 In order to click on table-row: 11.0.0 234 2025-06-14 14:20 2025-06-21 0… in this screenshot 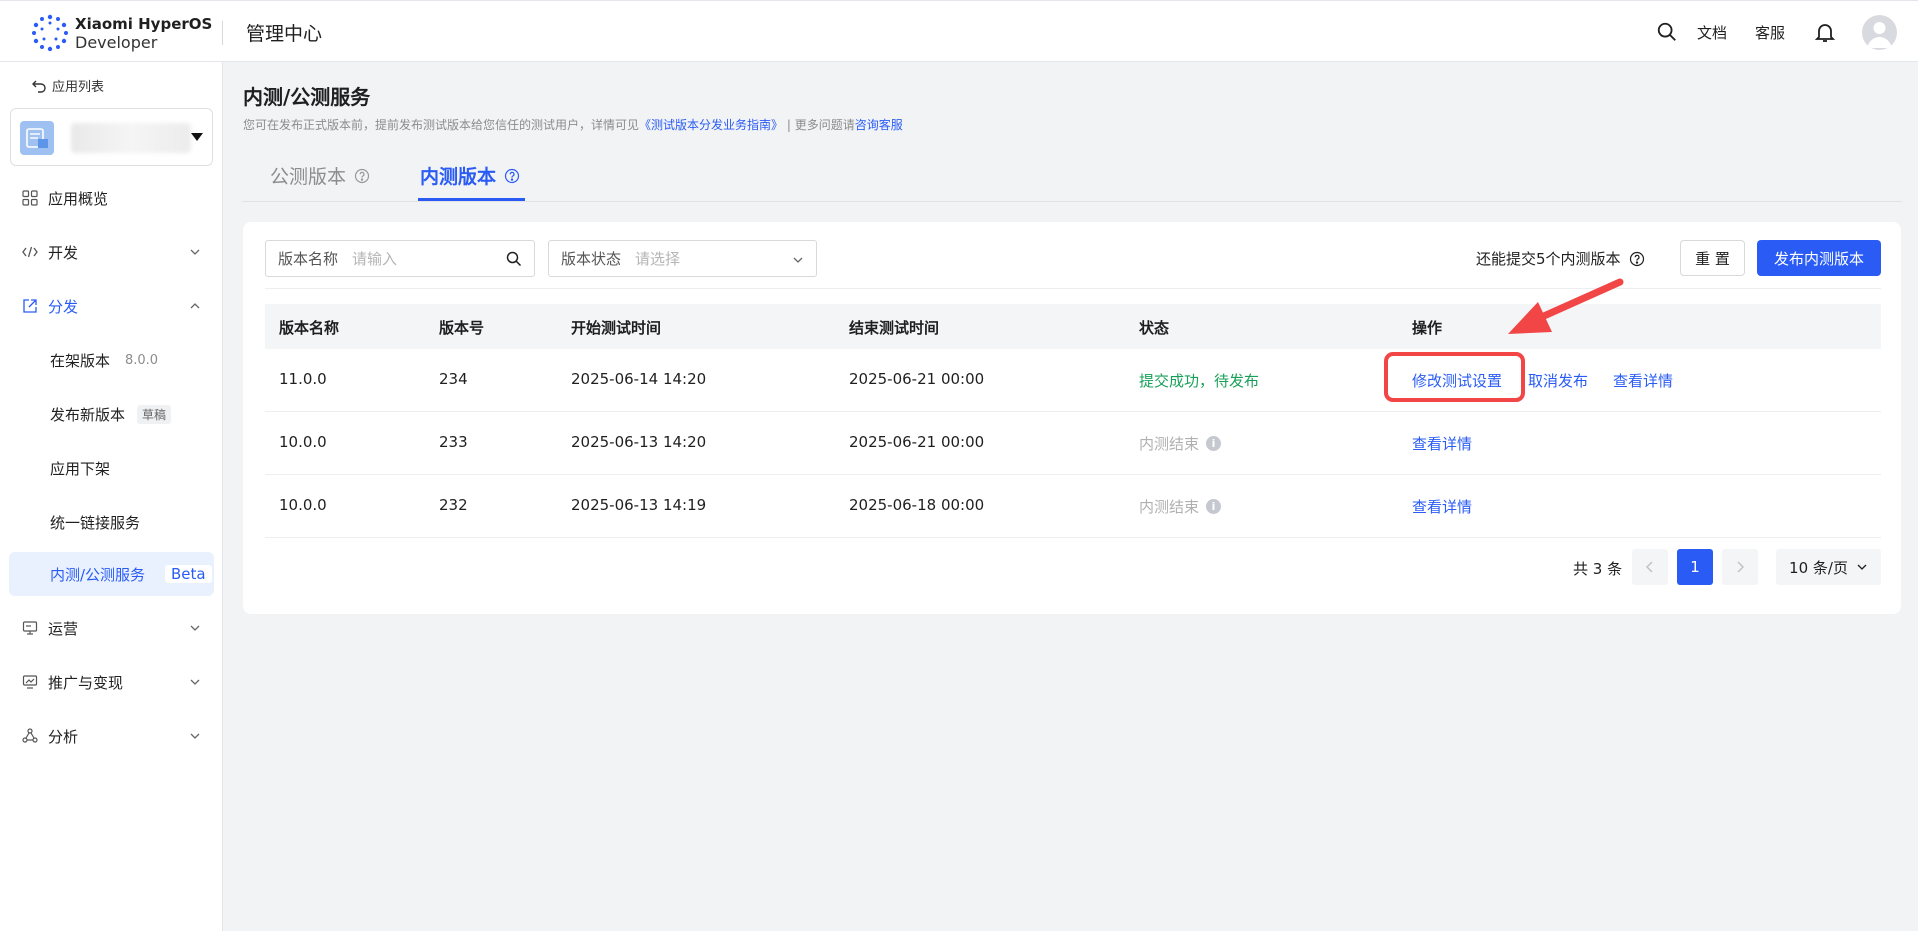, I will do `click(1073, 380)`.